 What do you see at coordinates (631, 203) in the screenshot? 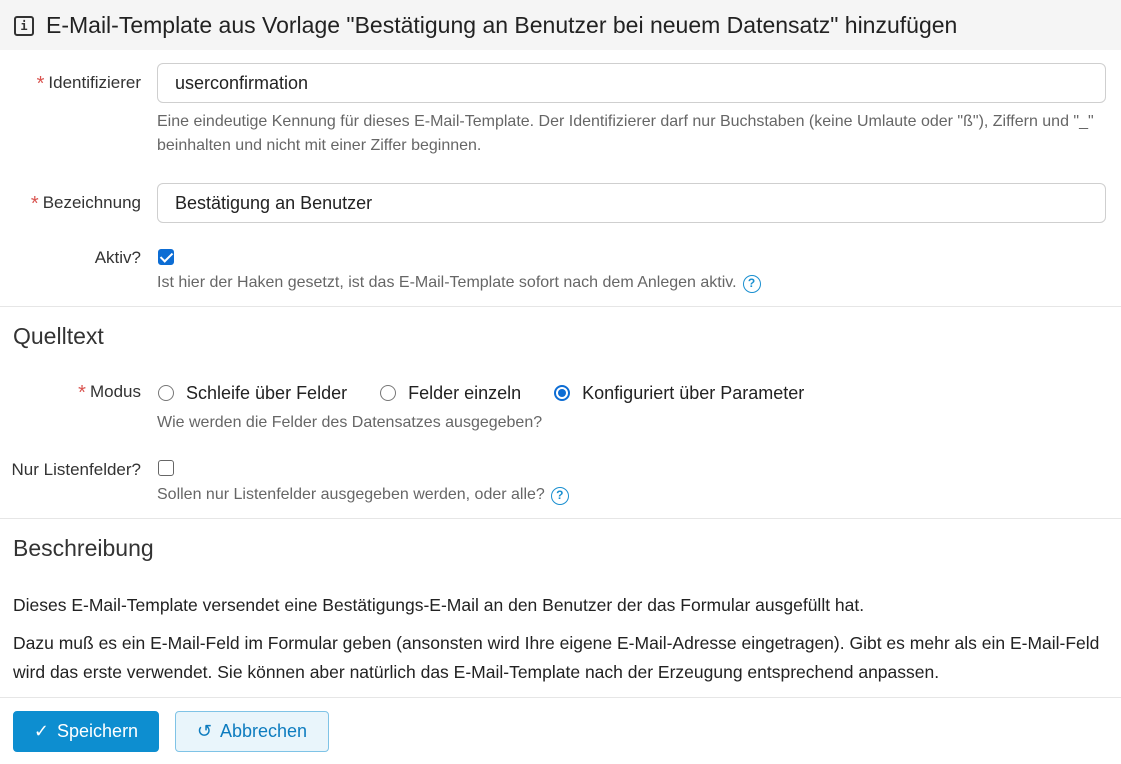
I see `name-input` at bounding box center [631, 203].